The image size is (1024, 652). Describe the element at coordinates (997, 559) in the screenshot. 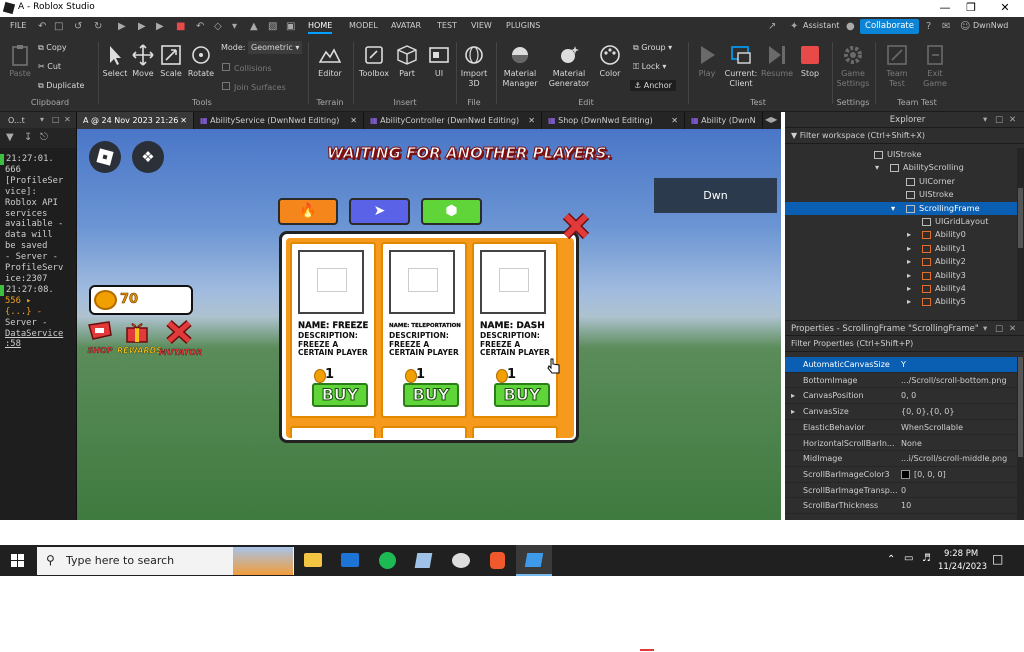

I see `notifications-icon: □` at that location.